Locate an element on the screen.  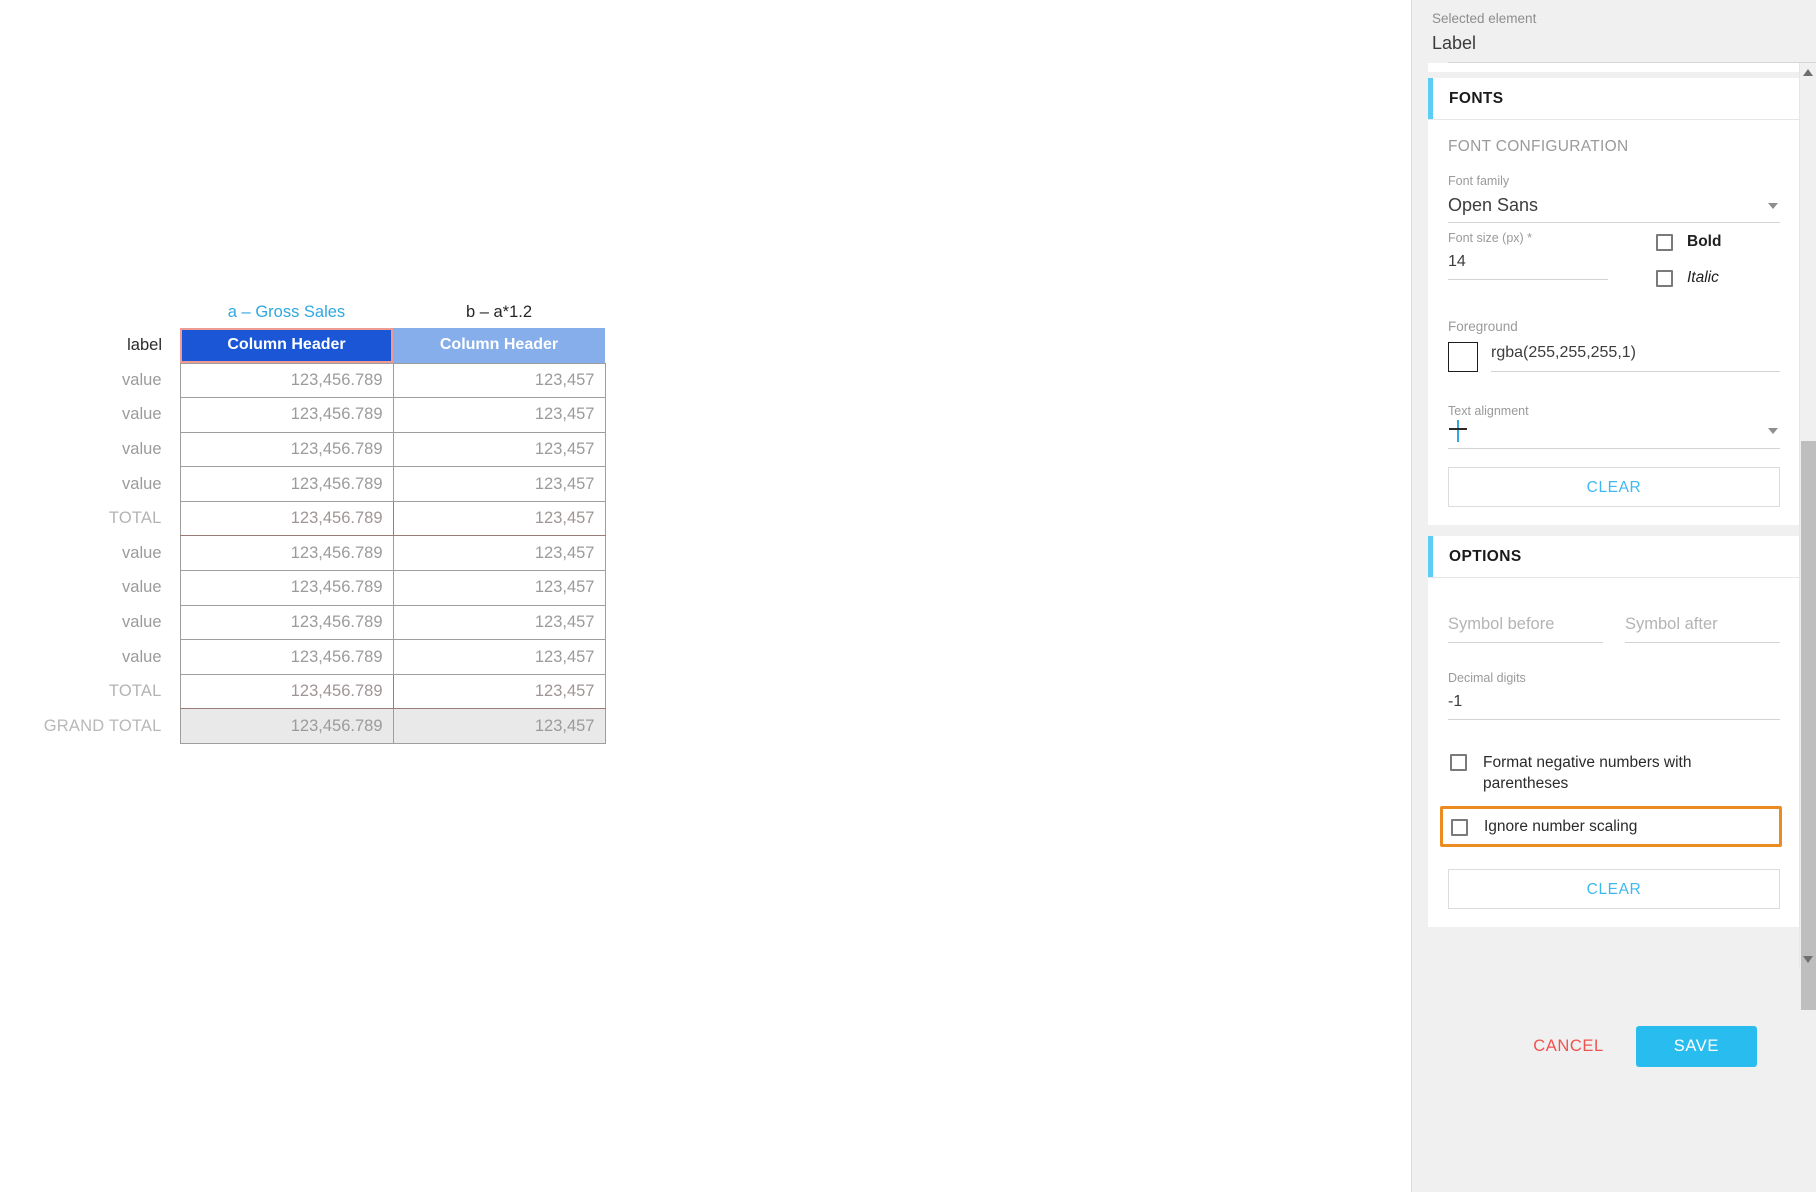
table-row: TOTAL 123,456.789 123,457 is located at coordinates (303, 691).